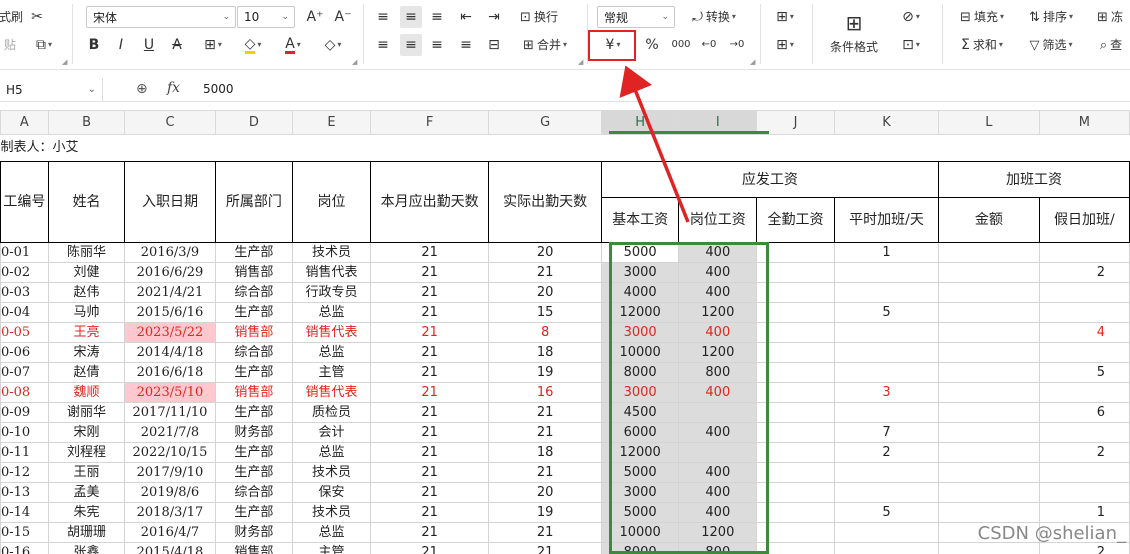 The width and height of the screenshot is (1130, 554). What do you see at coordinates (1084, 548) in the screenshot?
I see `table-cell: 2` at bounding box center [1084, 548].